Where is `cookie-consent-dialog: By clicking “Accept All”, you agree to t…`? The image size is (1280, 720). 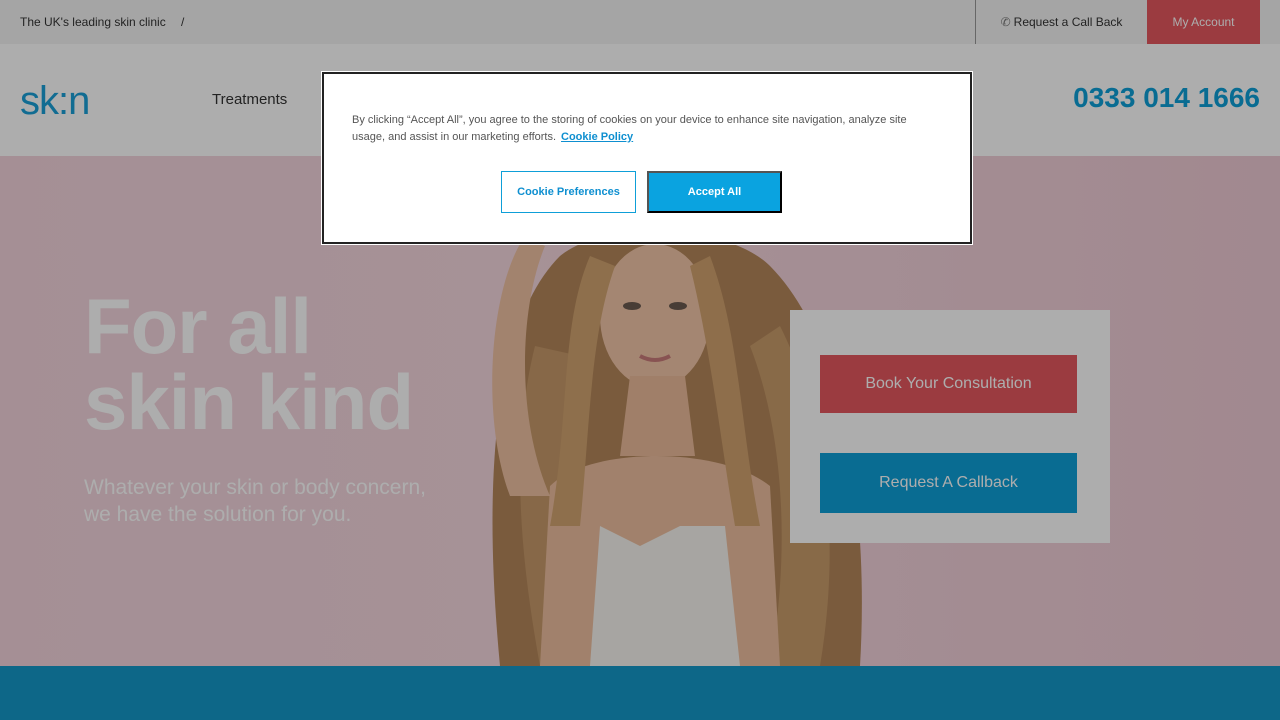
cookie-consent-dialog: By clicking “Accept All”, you agree to t… is located at coordinates (647, 158).